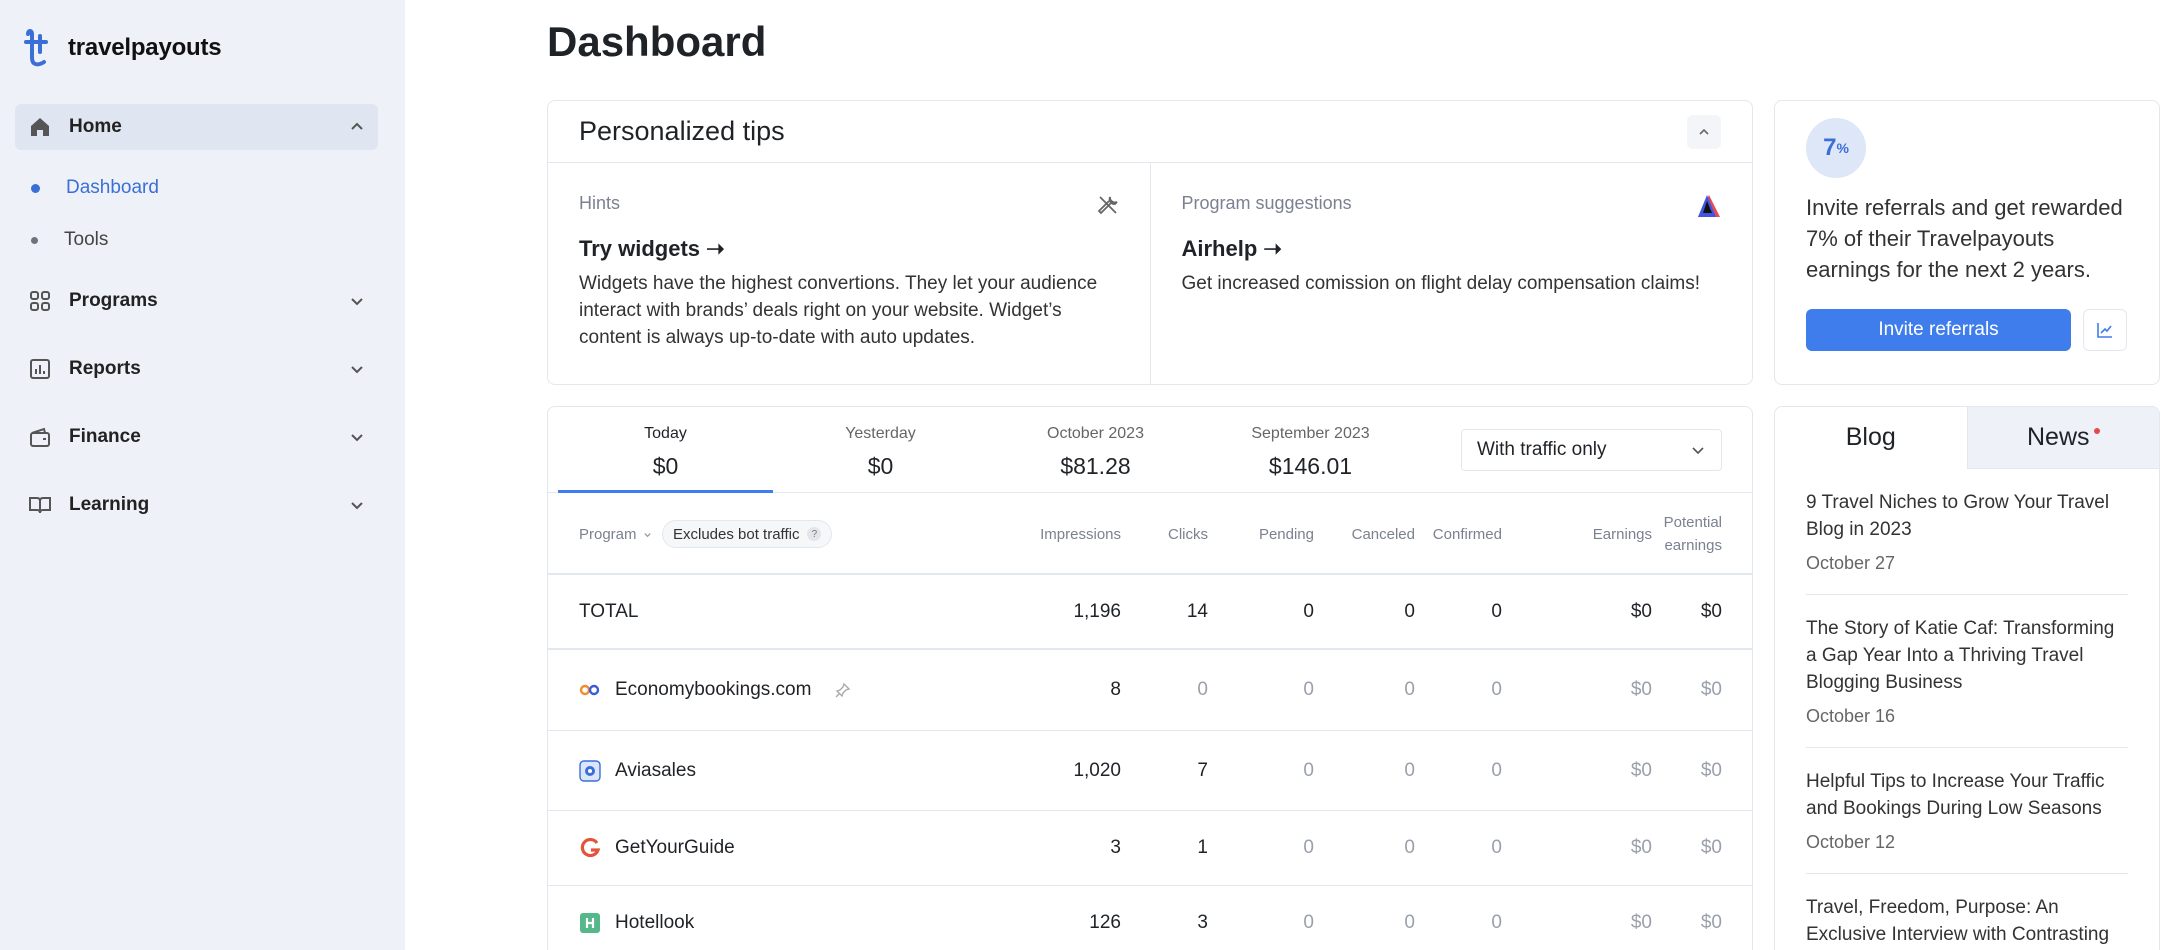 The height and width of the screenshot is (950, 2178). I want to click on tab-news: News, so click(2062, 438).